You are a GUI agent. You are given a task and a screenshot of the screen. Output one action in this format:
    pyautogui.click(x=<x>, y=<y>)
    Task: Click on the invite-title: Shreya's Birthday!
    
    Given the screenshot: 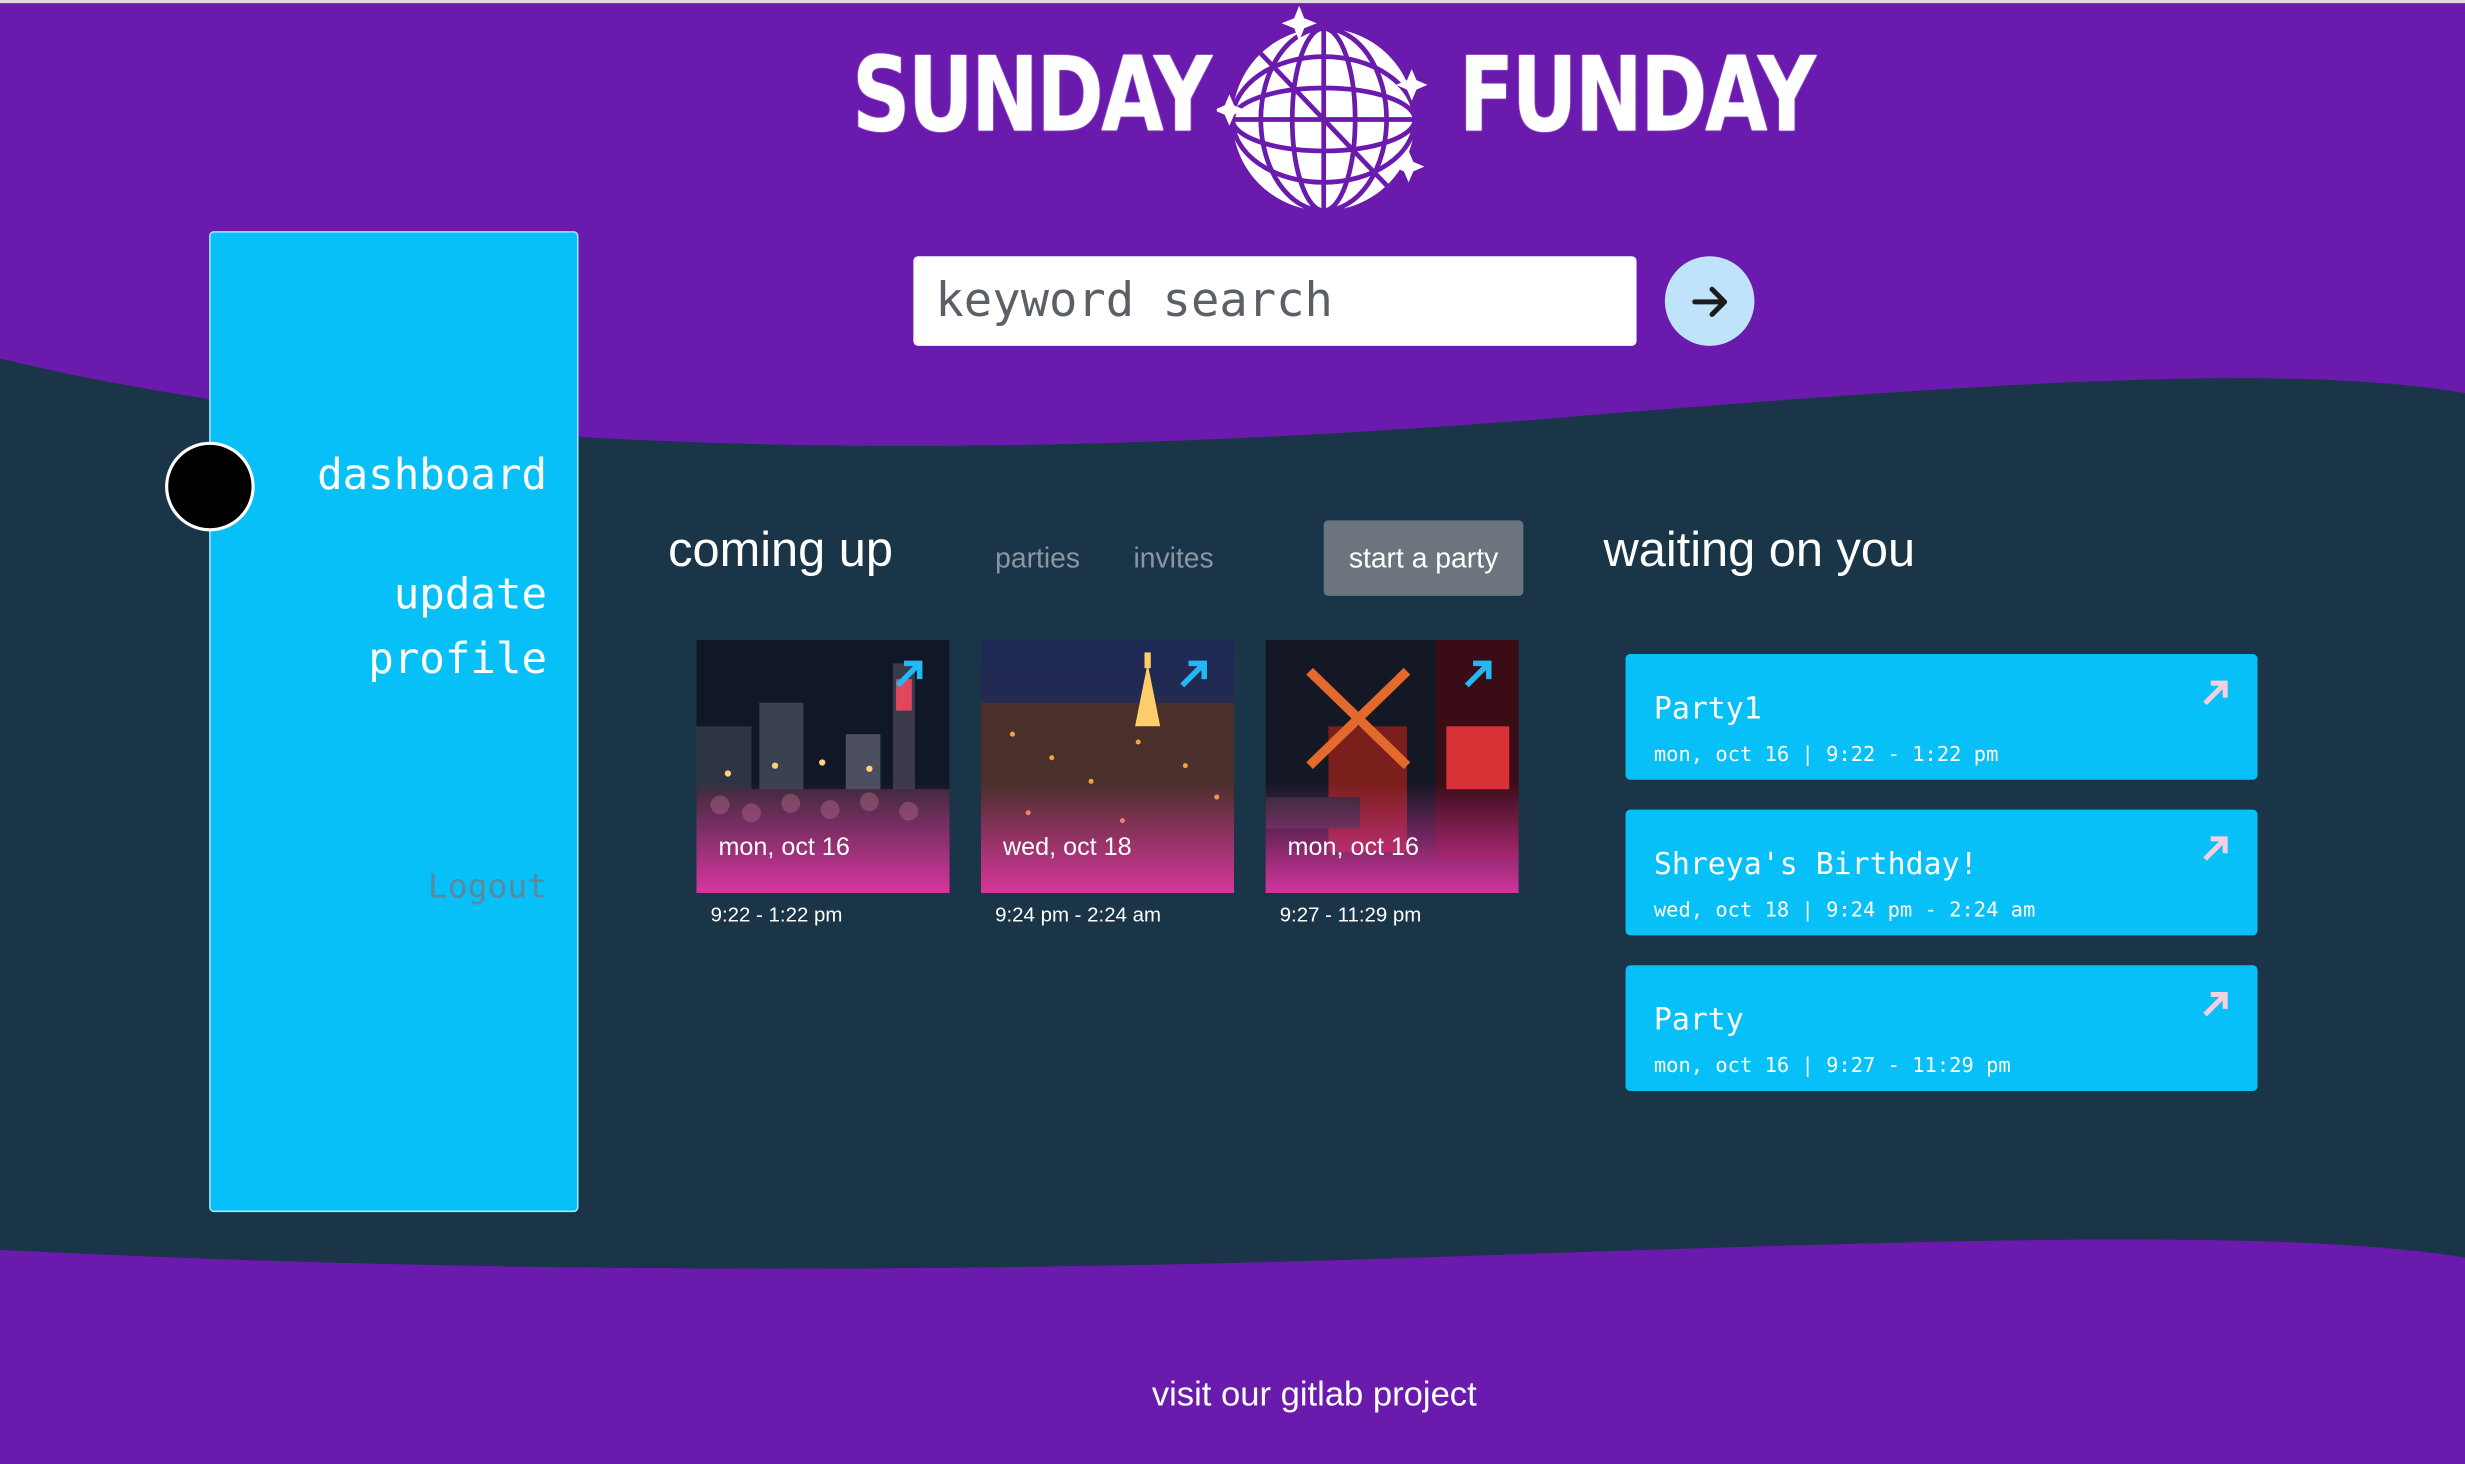 What is the action you would take?
    pyautogui.click(x=1815, y=864)
    